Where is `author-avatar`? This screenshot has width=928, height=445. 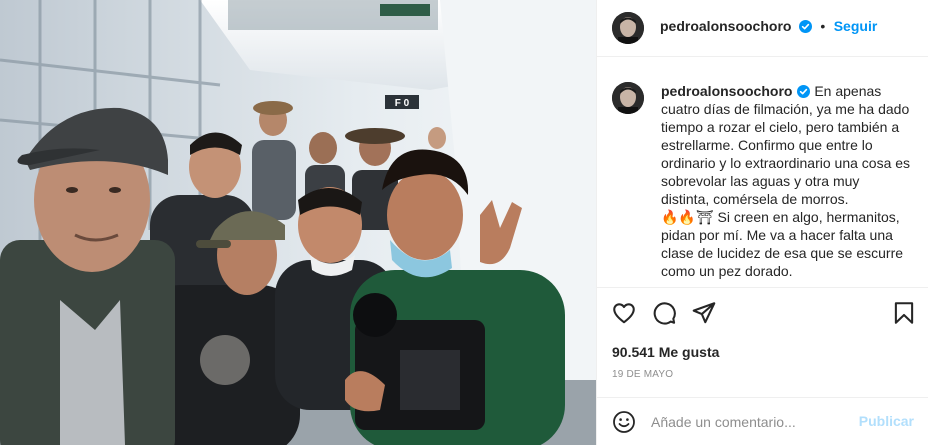 author-avatar is located at coordinates (628, 28).